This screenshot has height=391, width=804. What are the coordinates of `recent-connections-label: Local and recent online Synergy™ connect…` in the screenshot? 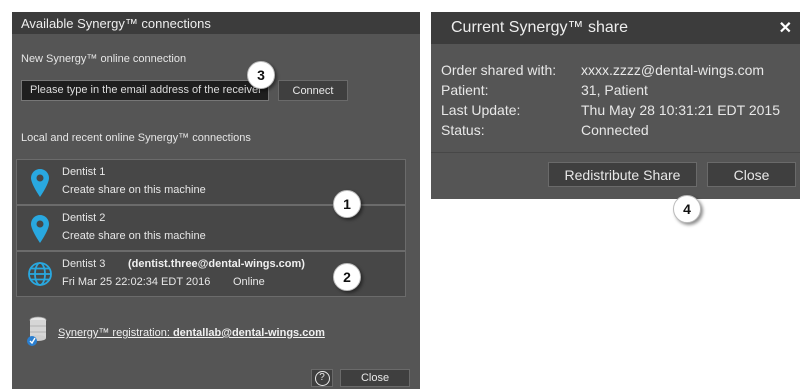 It's located at (136, 138).